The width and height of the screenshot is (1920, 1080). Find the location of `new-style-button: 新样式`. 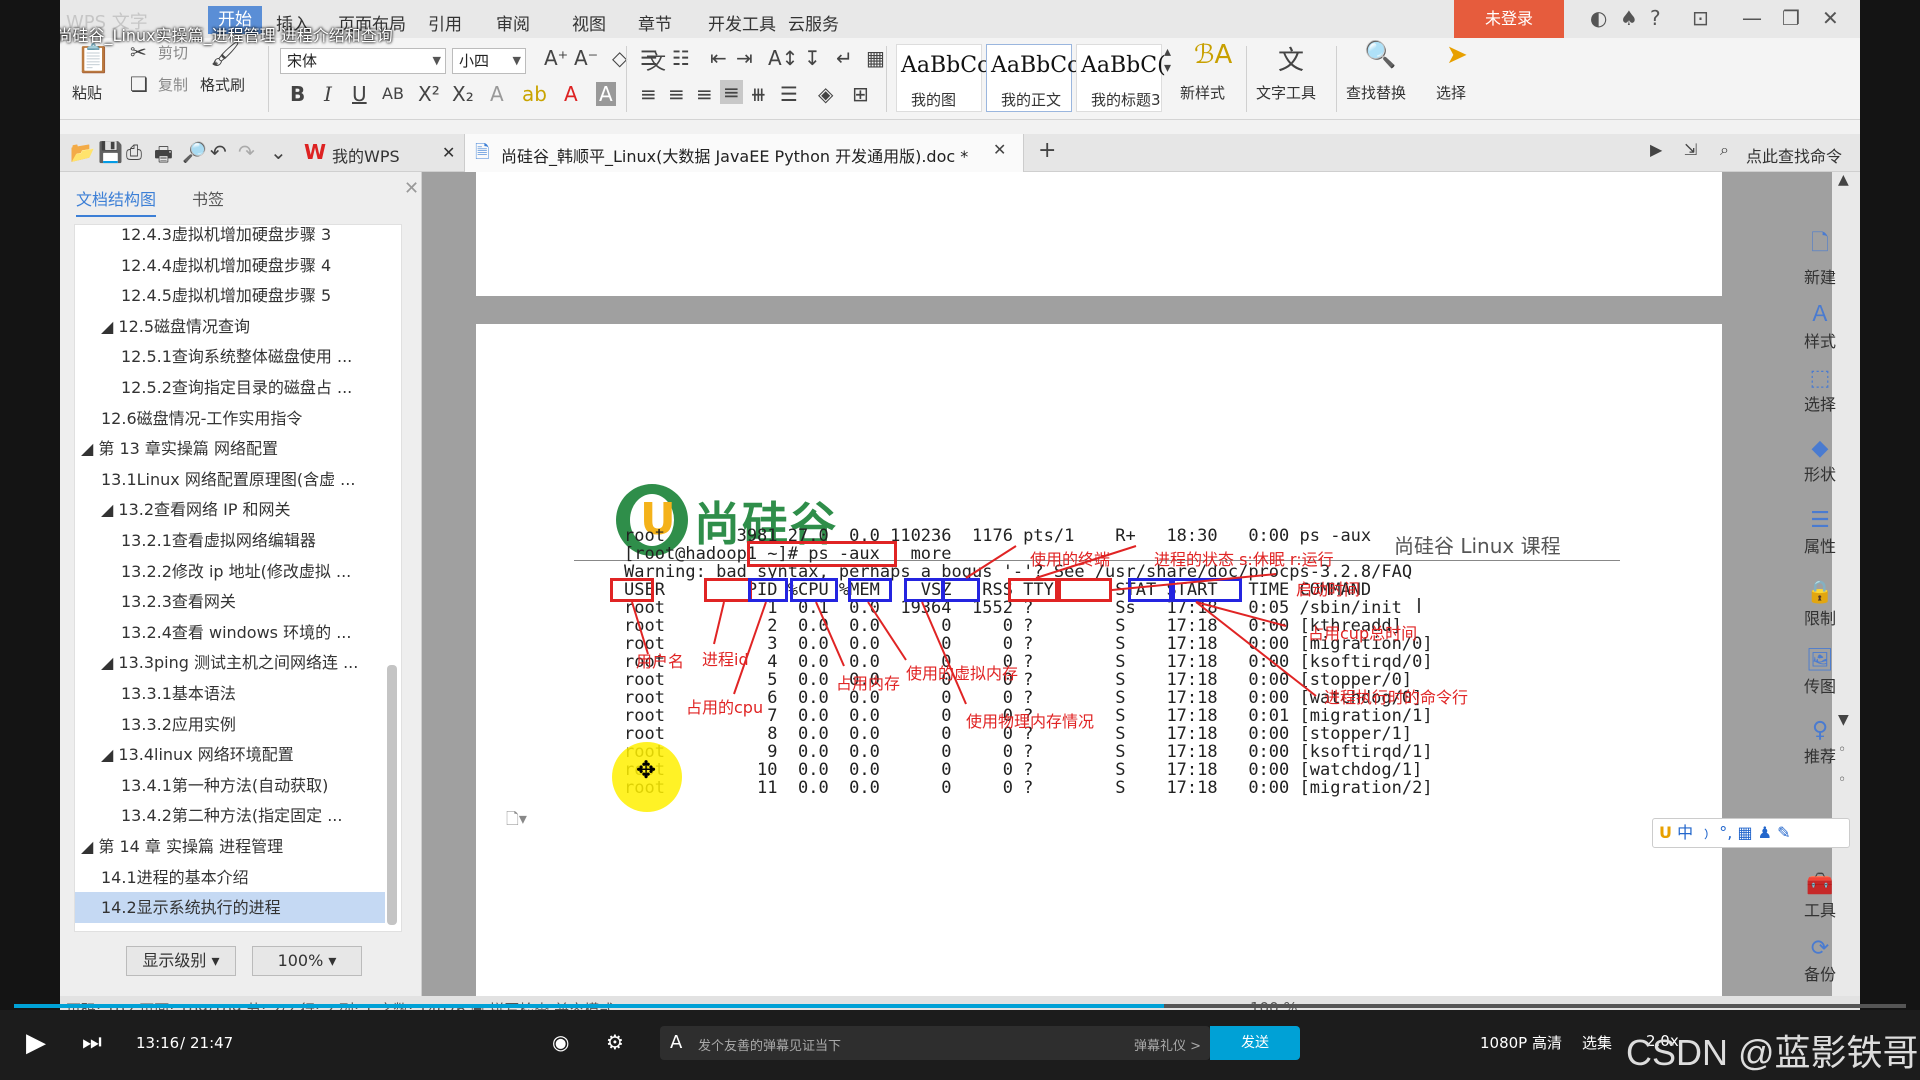

new-style-button: 新样式 is located at coordinates (1202, 92).